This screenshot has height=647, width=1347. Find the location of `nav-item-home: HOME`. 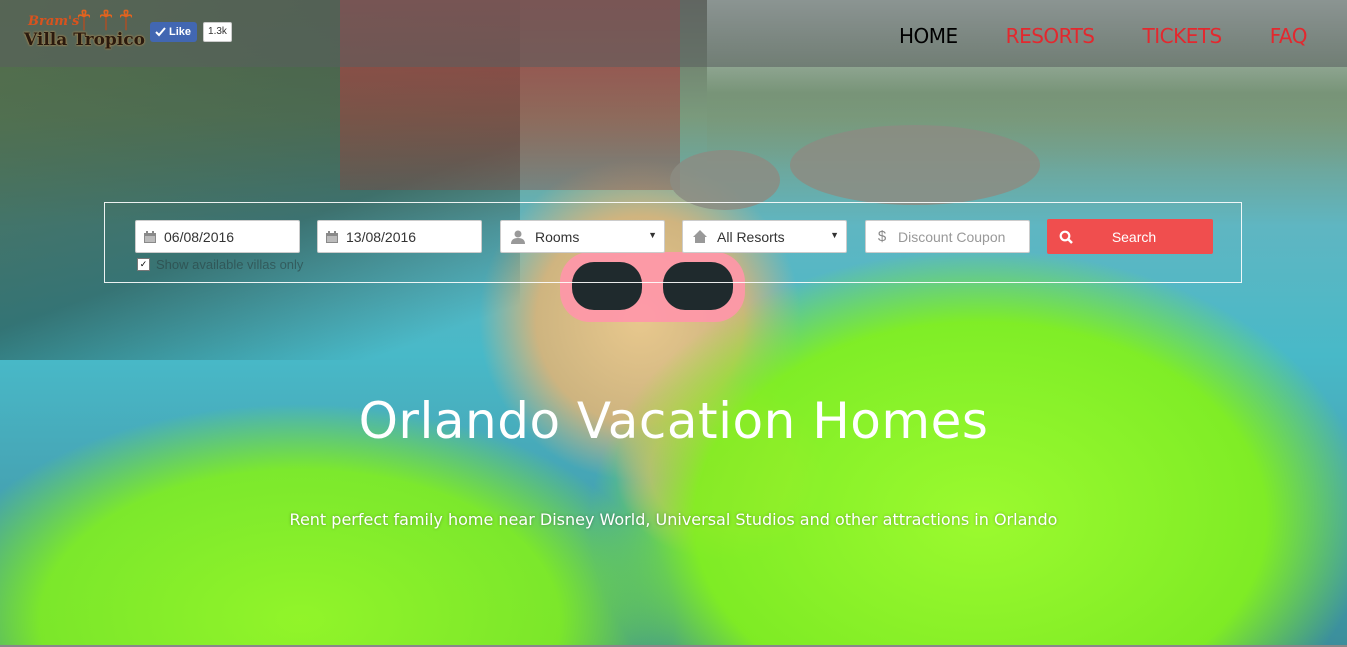

nav-item-home: HOME is located at coordinates (928, 36).